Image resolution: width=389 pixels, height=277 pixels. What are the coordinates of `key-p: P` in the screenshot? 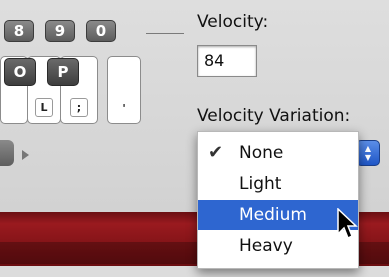 It's located at (63, 72).